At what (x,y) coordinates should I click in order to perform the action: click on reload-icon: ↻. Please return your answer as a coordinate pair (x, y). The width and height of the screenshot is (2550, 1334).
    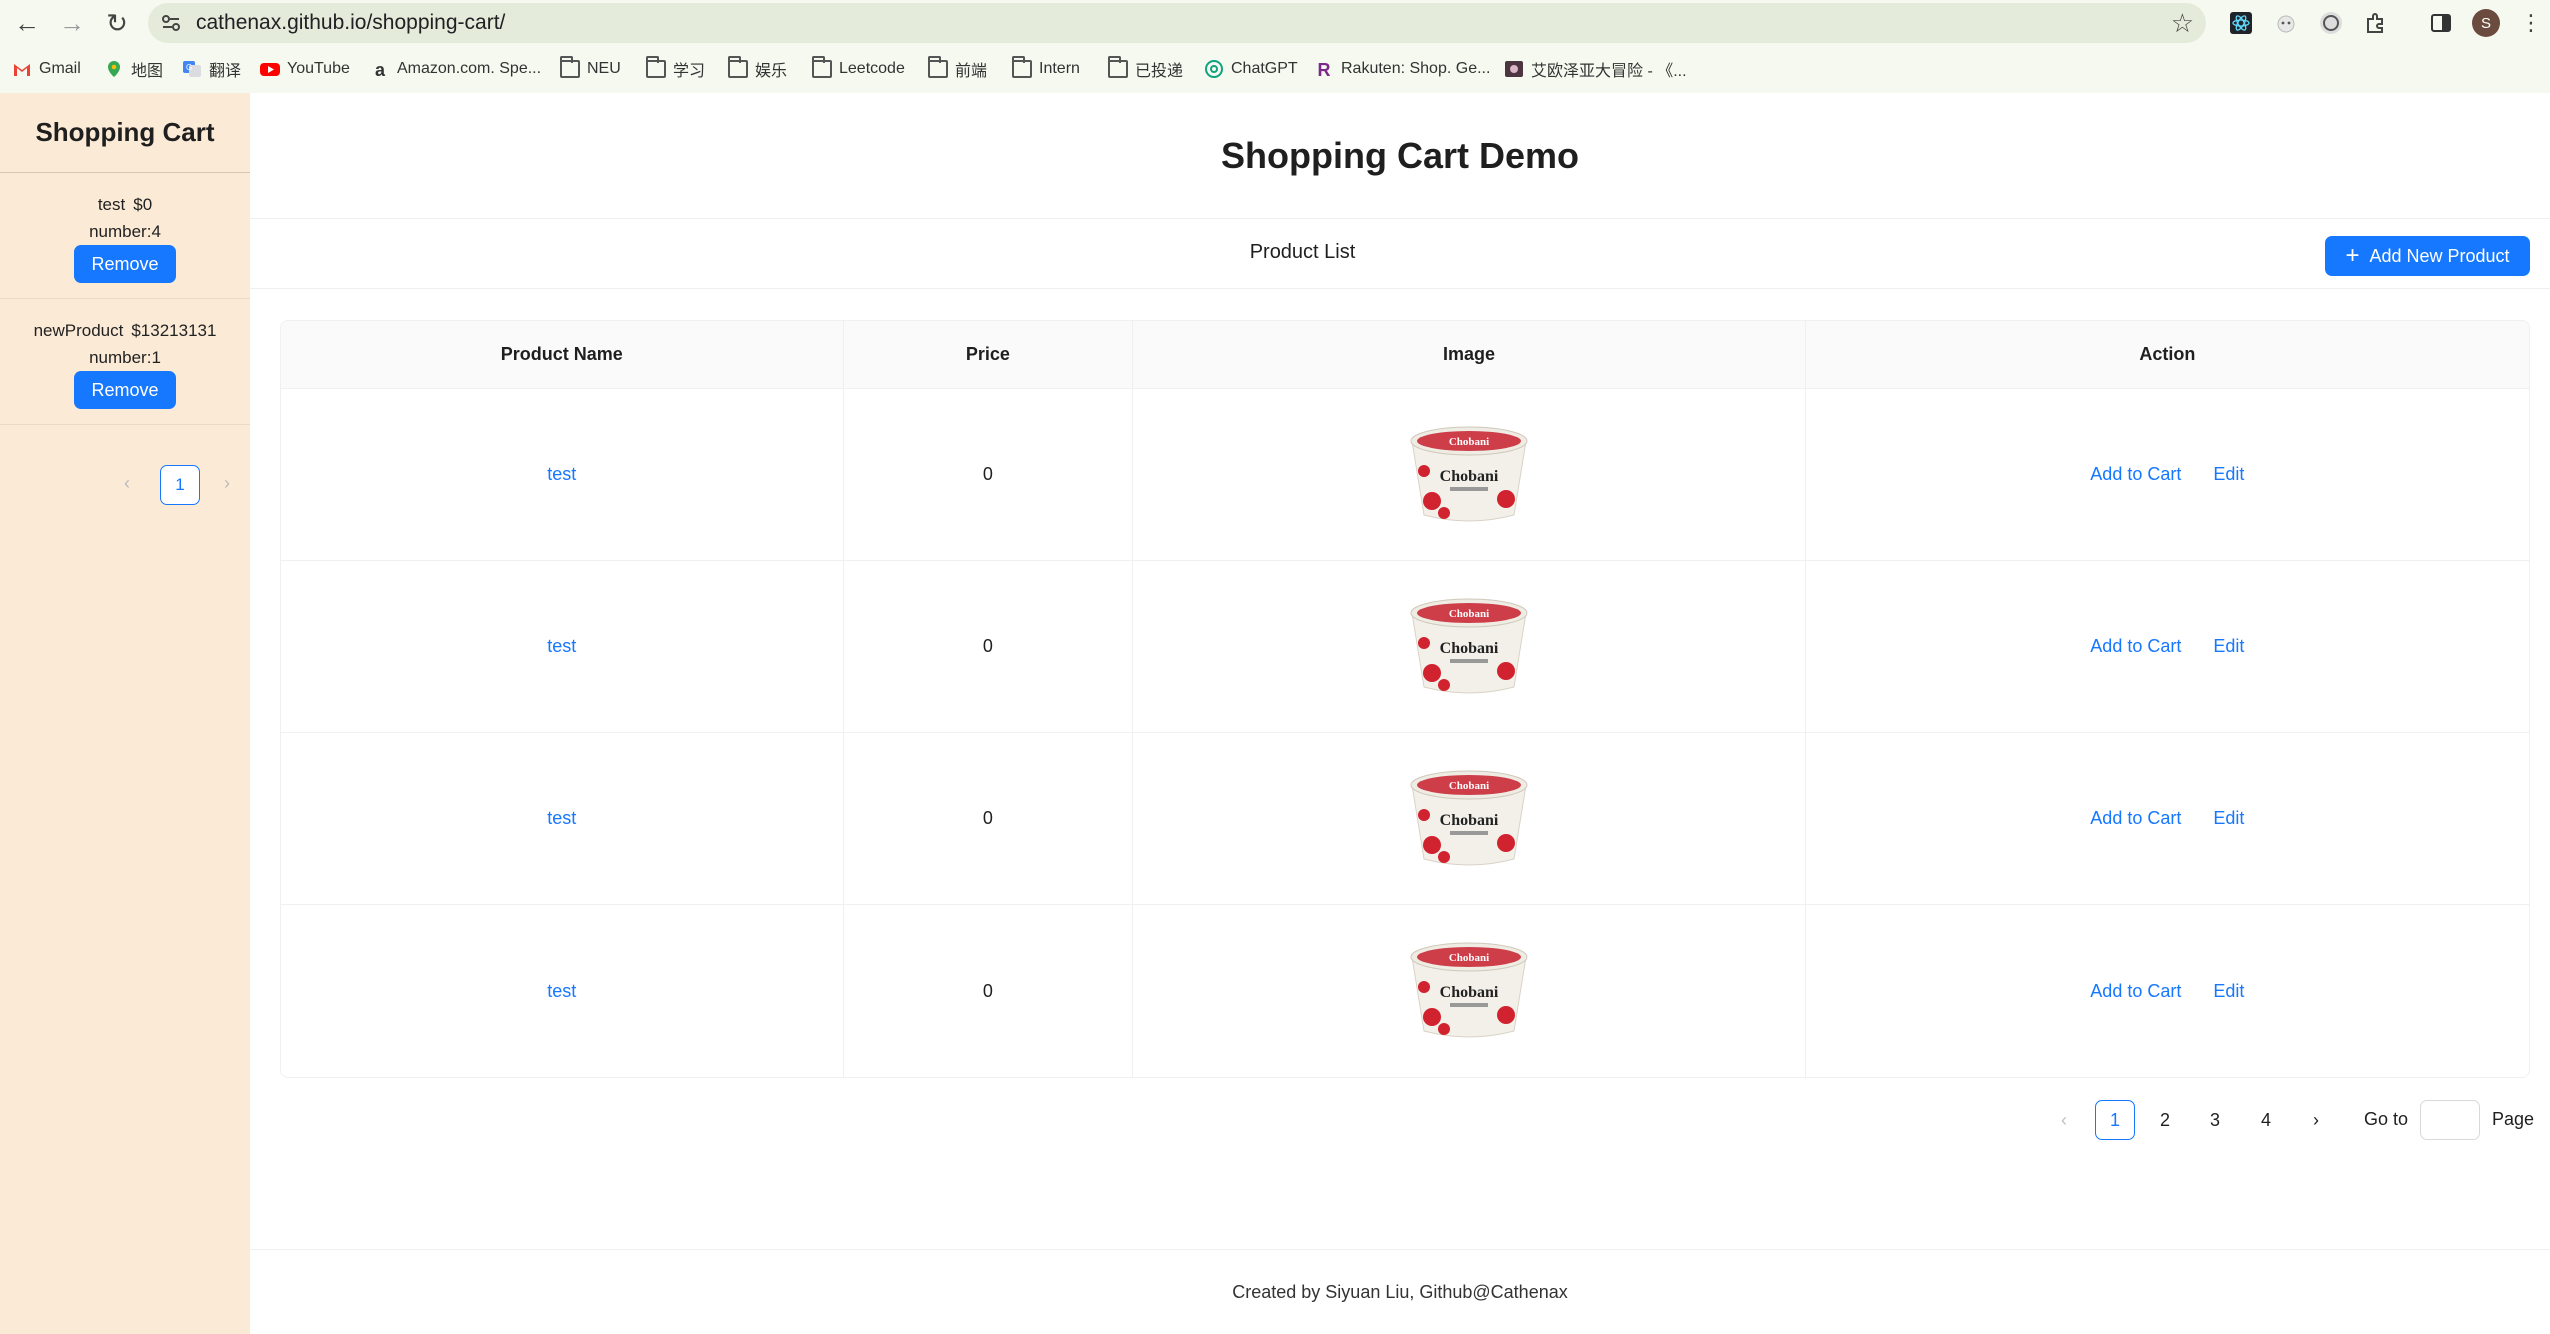
    Looking at the image, I should click on (117, 23).